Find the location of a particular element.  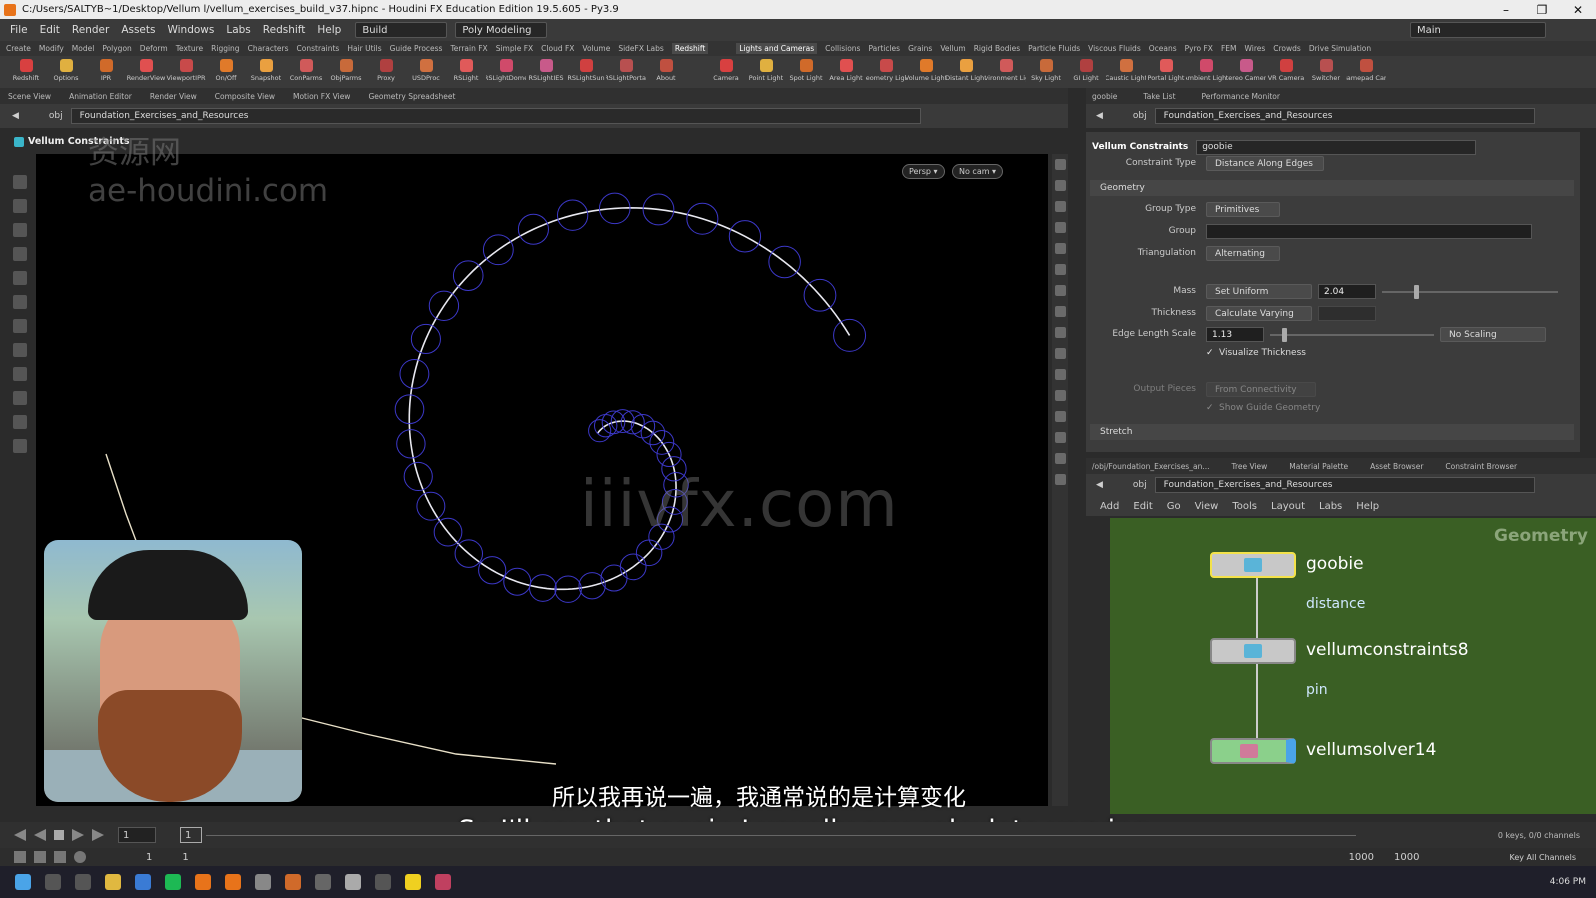

range-start-2: 1 is located at coordinates (185, 857).